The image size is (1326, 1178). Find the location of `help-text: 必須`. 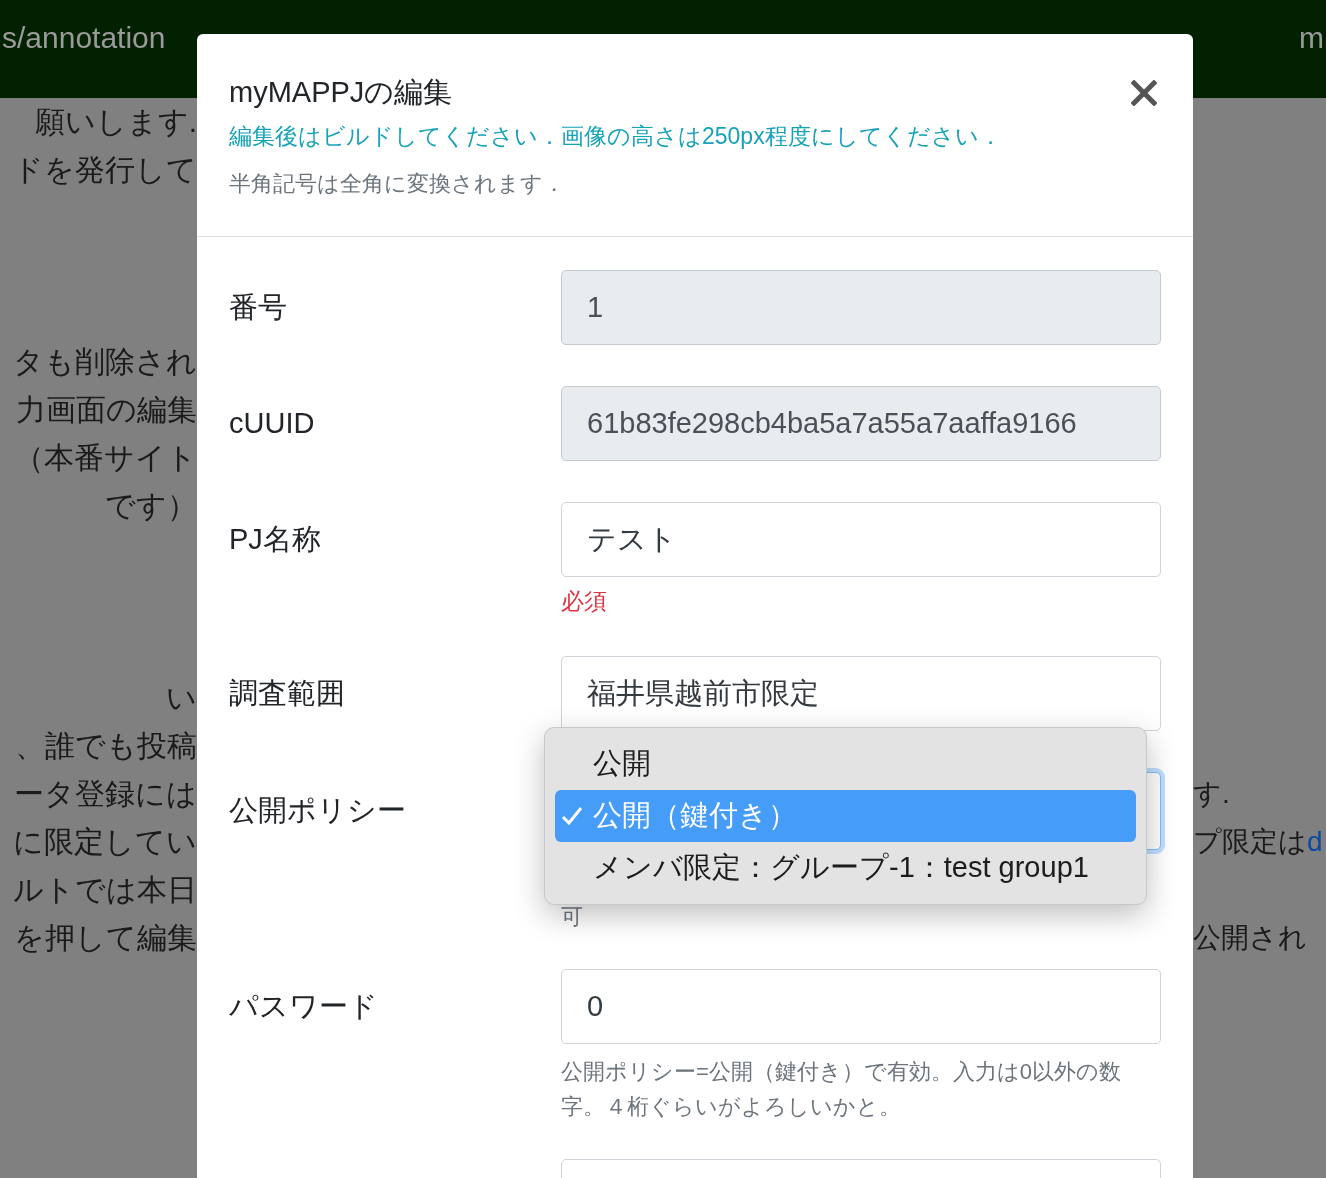

help-text: 必須 is located at coordinates (584, 601).